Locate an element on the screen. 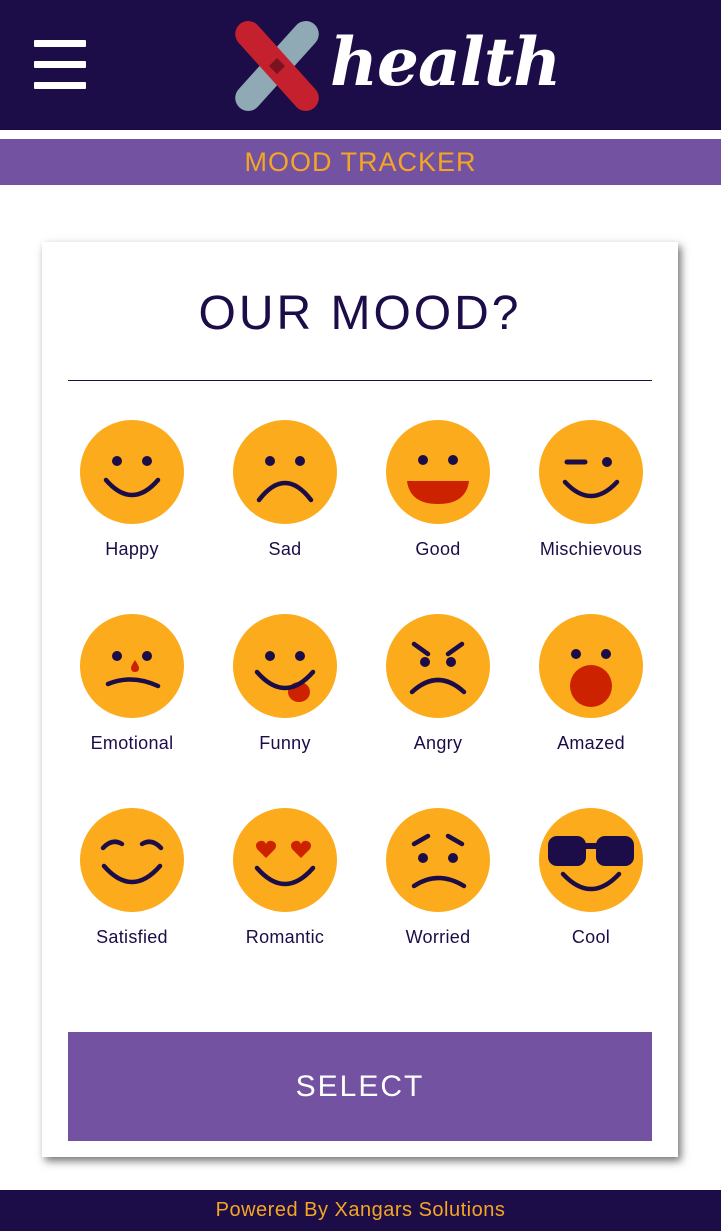 Image resolution: width=721 pixels, height=1231 pixels. select-button: SELECT is located at coordinates (360, 1086).